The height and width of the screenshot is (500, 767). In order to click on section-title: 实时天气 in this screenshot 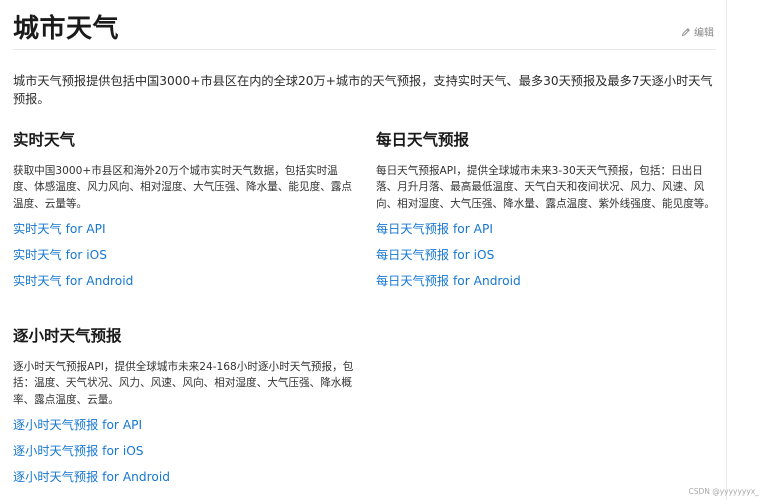, I will do `click(44, 140)`.